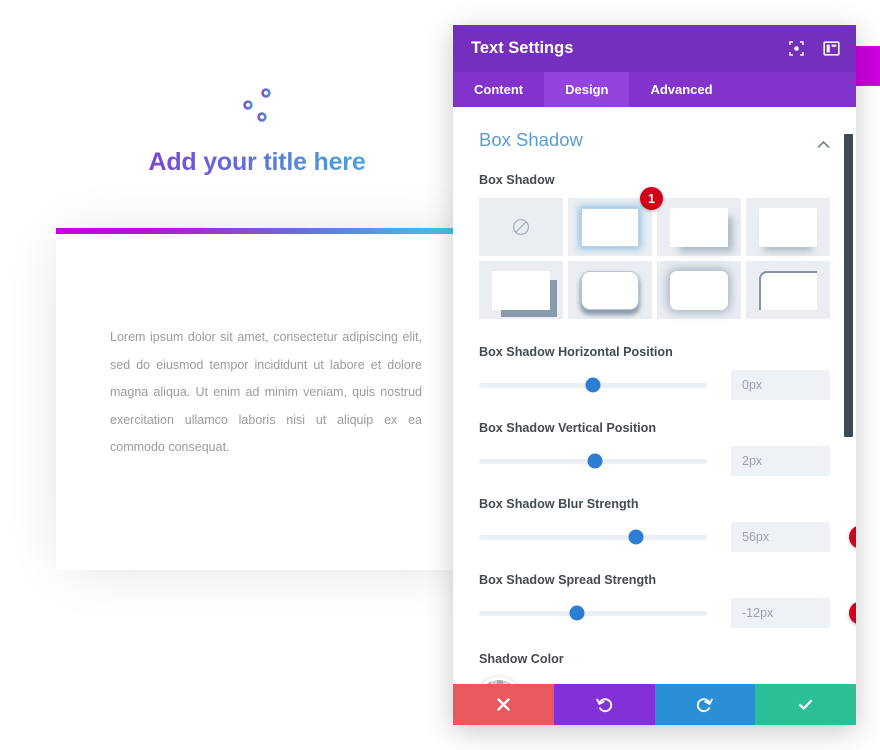 This screenshot has height=750, width=880. What do you see at coordinates (257, 105) in the screenshot?
I see `sliders-icon` at bounding box center [257, 105].